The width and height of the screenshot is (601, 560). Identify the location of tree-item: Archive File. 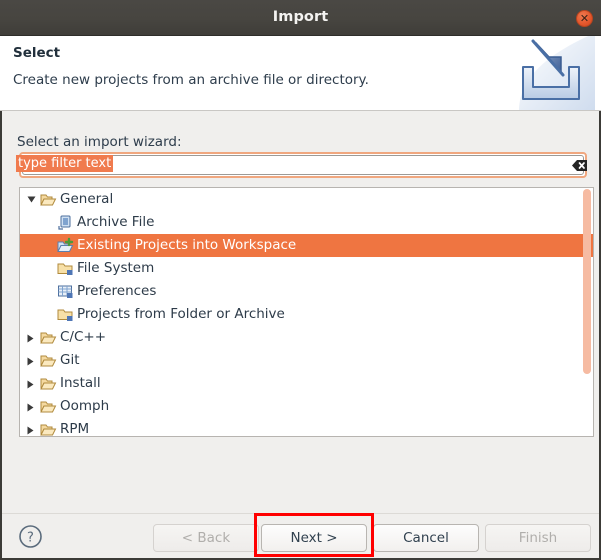
(306, 222).